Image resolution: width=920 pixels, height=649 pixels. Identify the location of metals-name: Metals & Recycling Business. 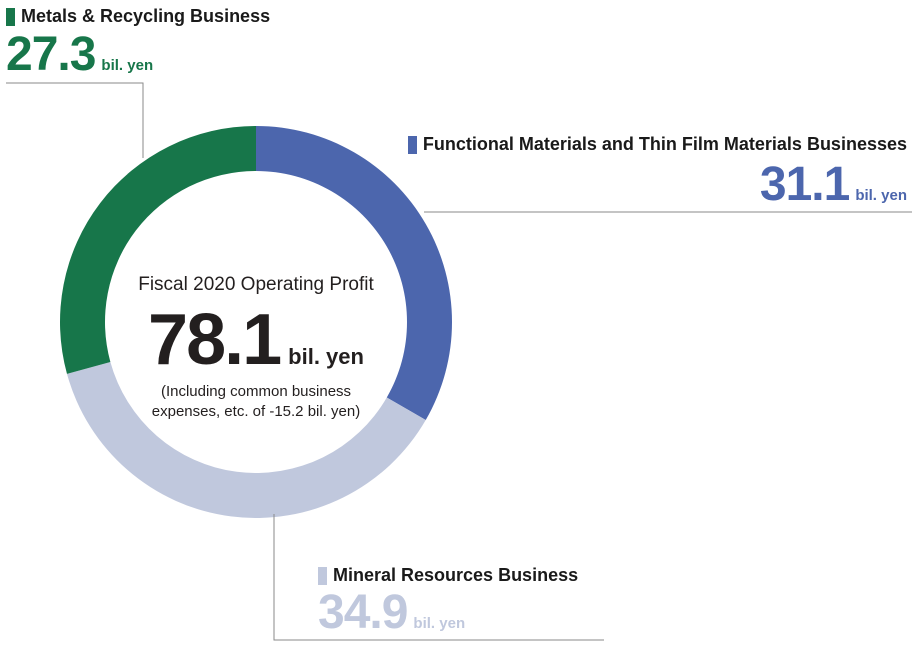
(146, 16).